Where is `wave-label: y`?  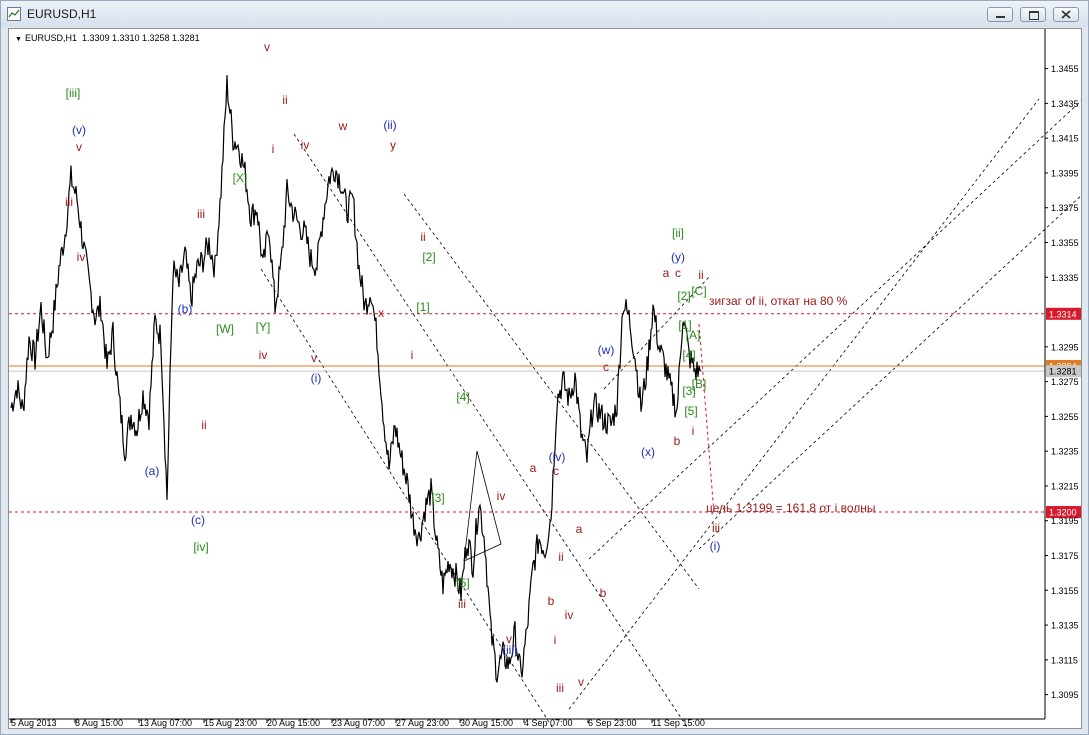
wave-label: y is located at coordinates (393, 145).